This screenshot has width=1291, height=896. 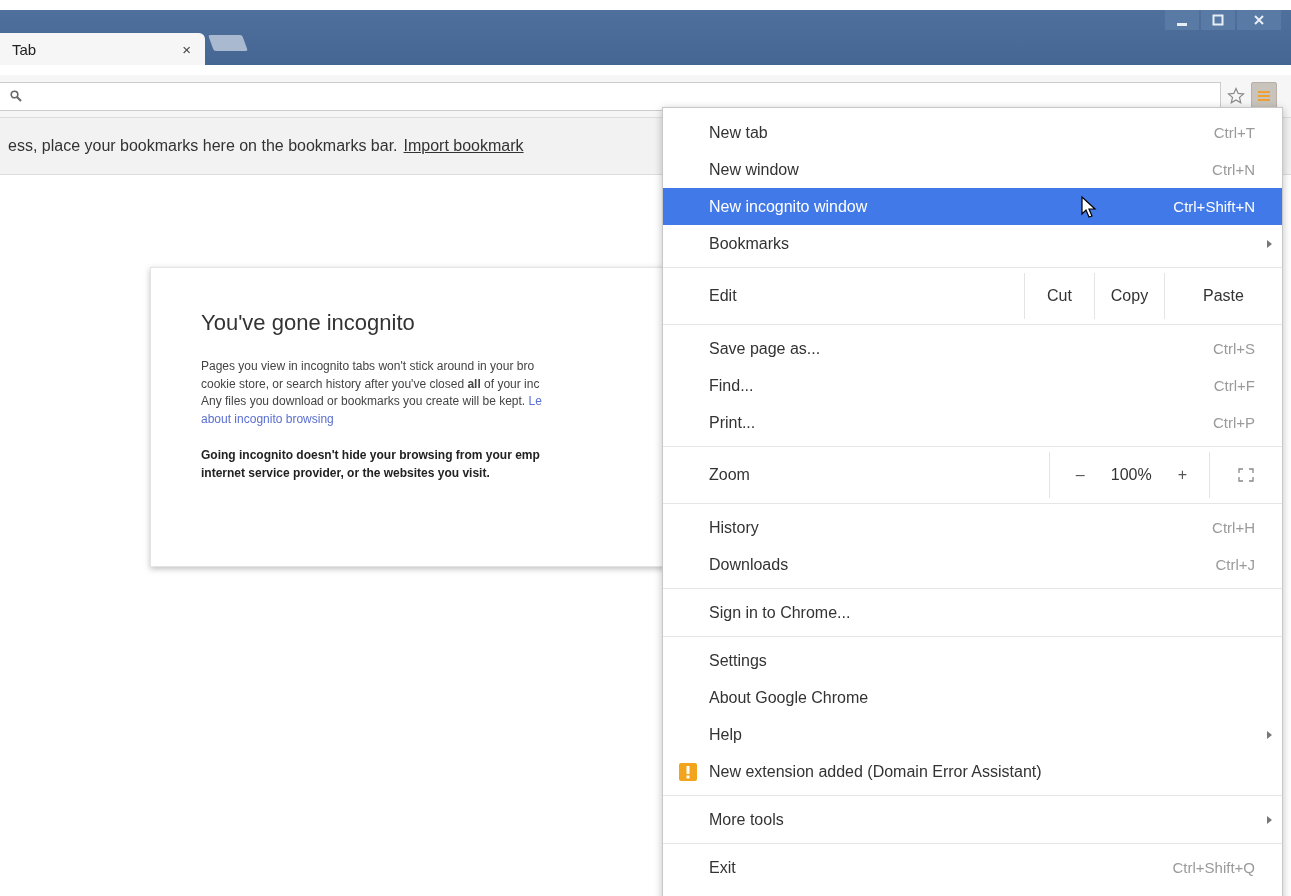 What do you see at coordinates (1131, 475) in the screenshot?
I see `zoom-level: 100%` at bounding box center [1131, 475].